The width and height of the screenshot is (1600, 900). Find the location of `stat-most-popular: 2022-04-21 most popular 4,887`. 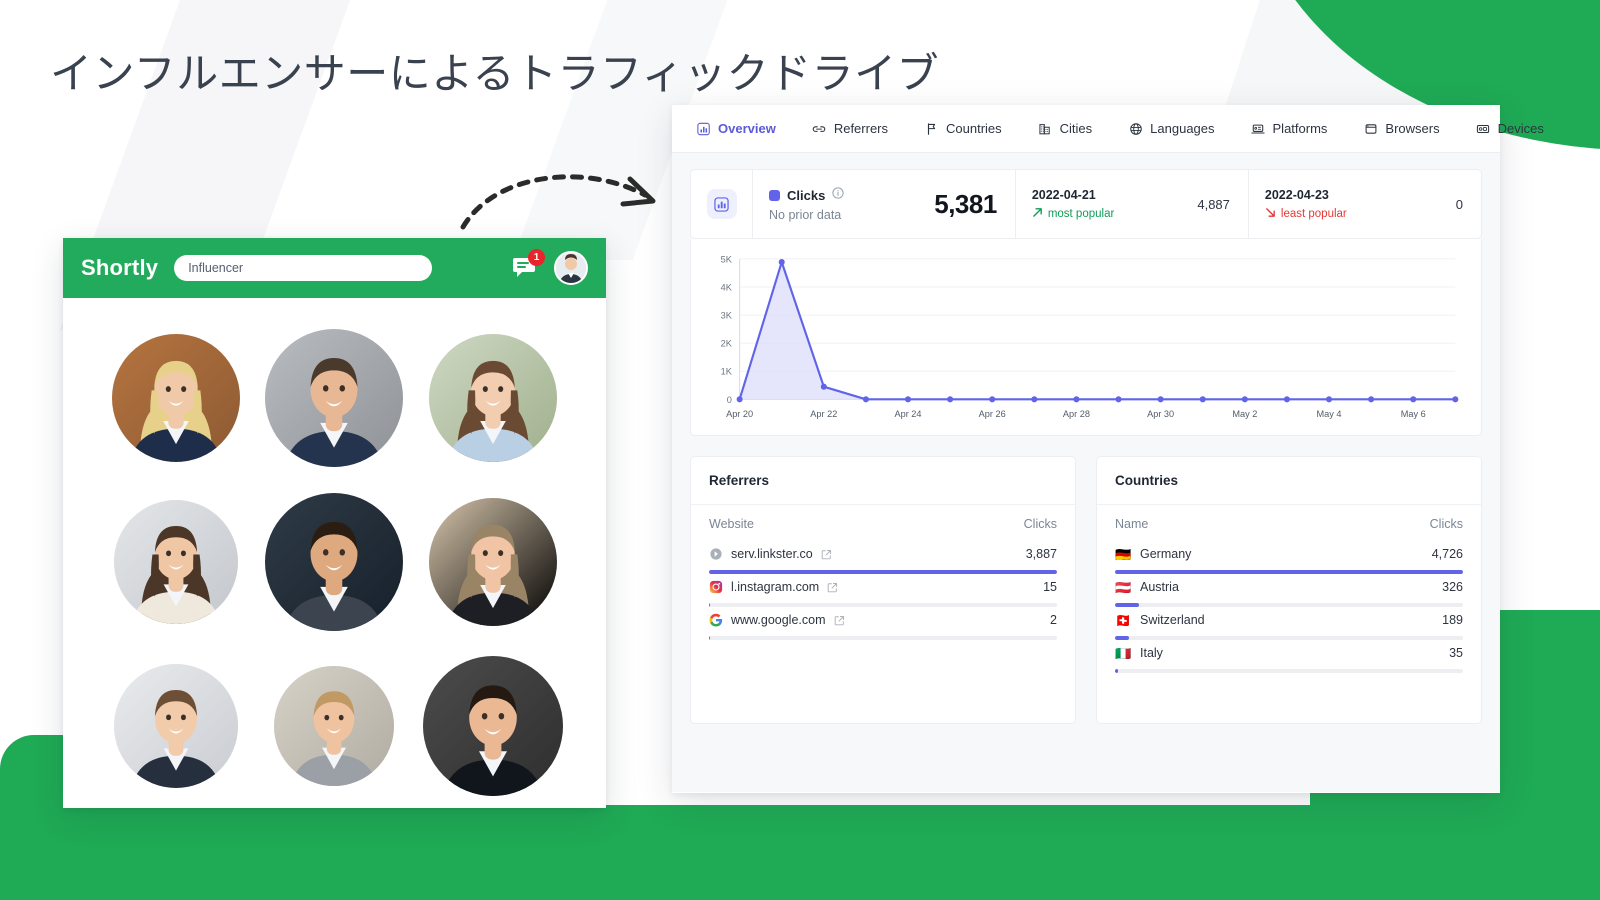

stat-most-popular: 2022-04-21 most popular 4,887 is located at coordinates (1132, 204).